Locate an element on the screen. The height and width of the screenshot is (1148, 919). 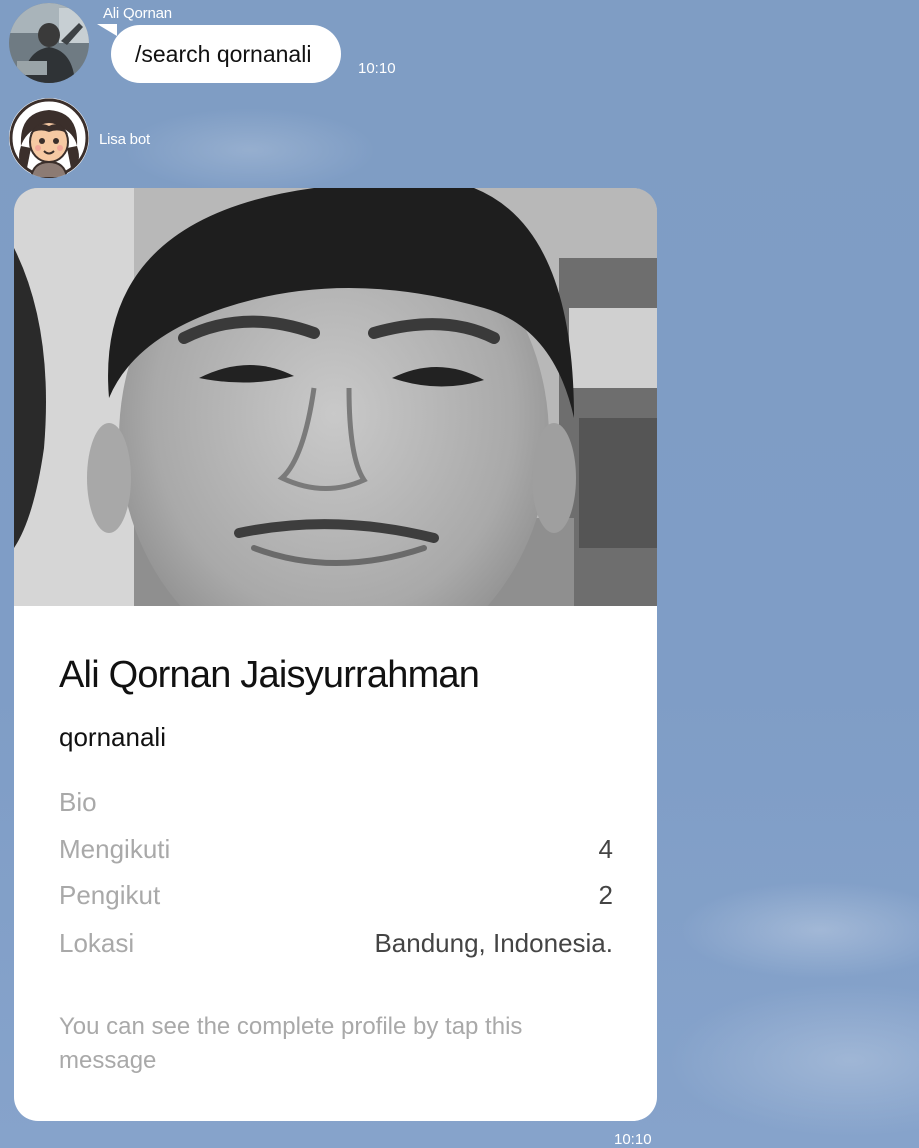
followers-label: Pengikut is located at coordinates (110, 895).